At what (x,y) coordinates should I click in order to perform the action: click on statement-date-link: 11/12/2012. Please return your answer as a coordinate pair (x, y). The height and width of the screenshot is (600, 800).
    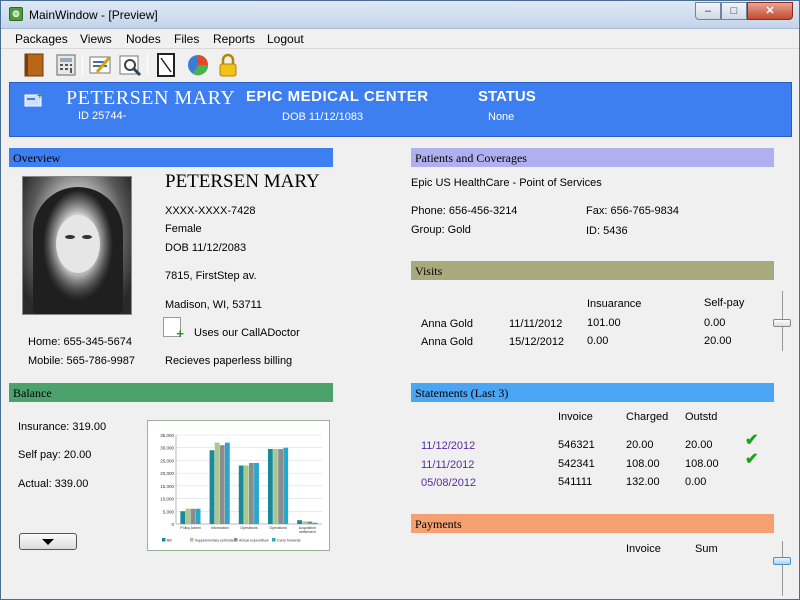
    Looking at the image, I should click on (448, 446).